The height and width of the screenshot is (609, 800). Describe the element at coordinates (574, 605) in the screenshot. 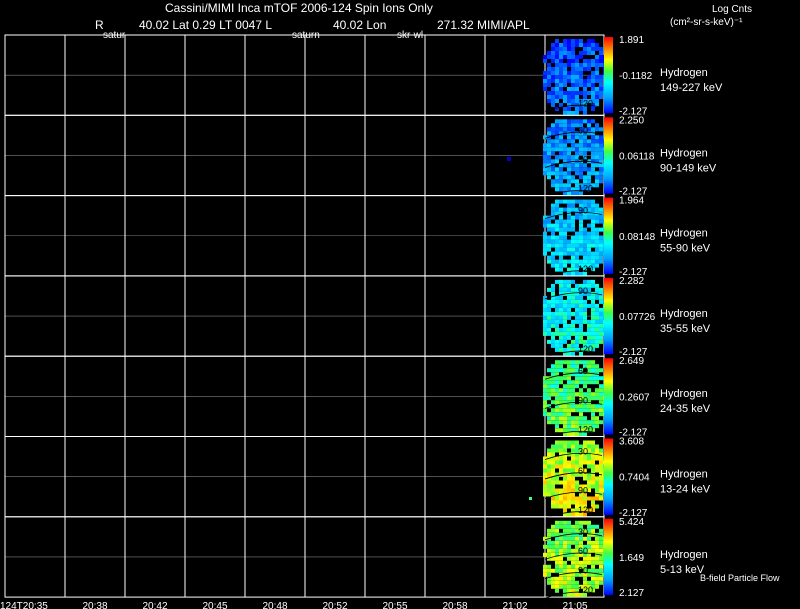

I see `x-tick-label: 21:05` at that location.